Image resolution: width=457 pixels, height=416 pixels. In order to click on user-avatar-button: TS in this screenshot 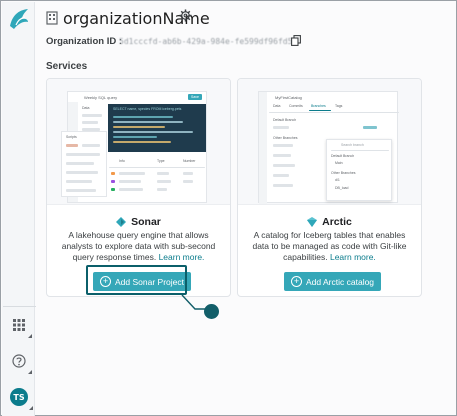, I will do `click(21, 399)`.